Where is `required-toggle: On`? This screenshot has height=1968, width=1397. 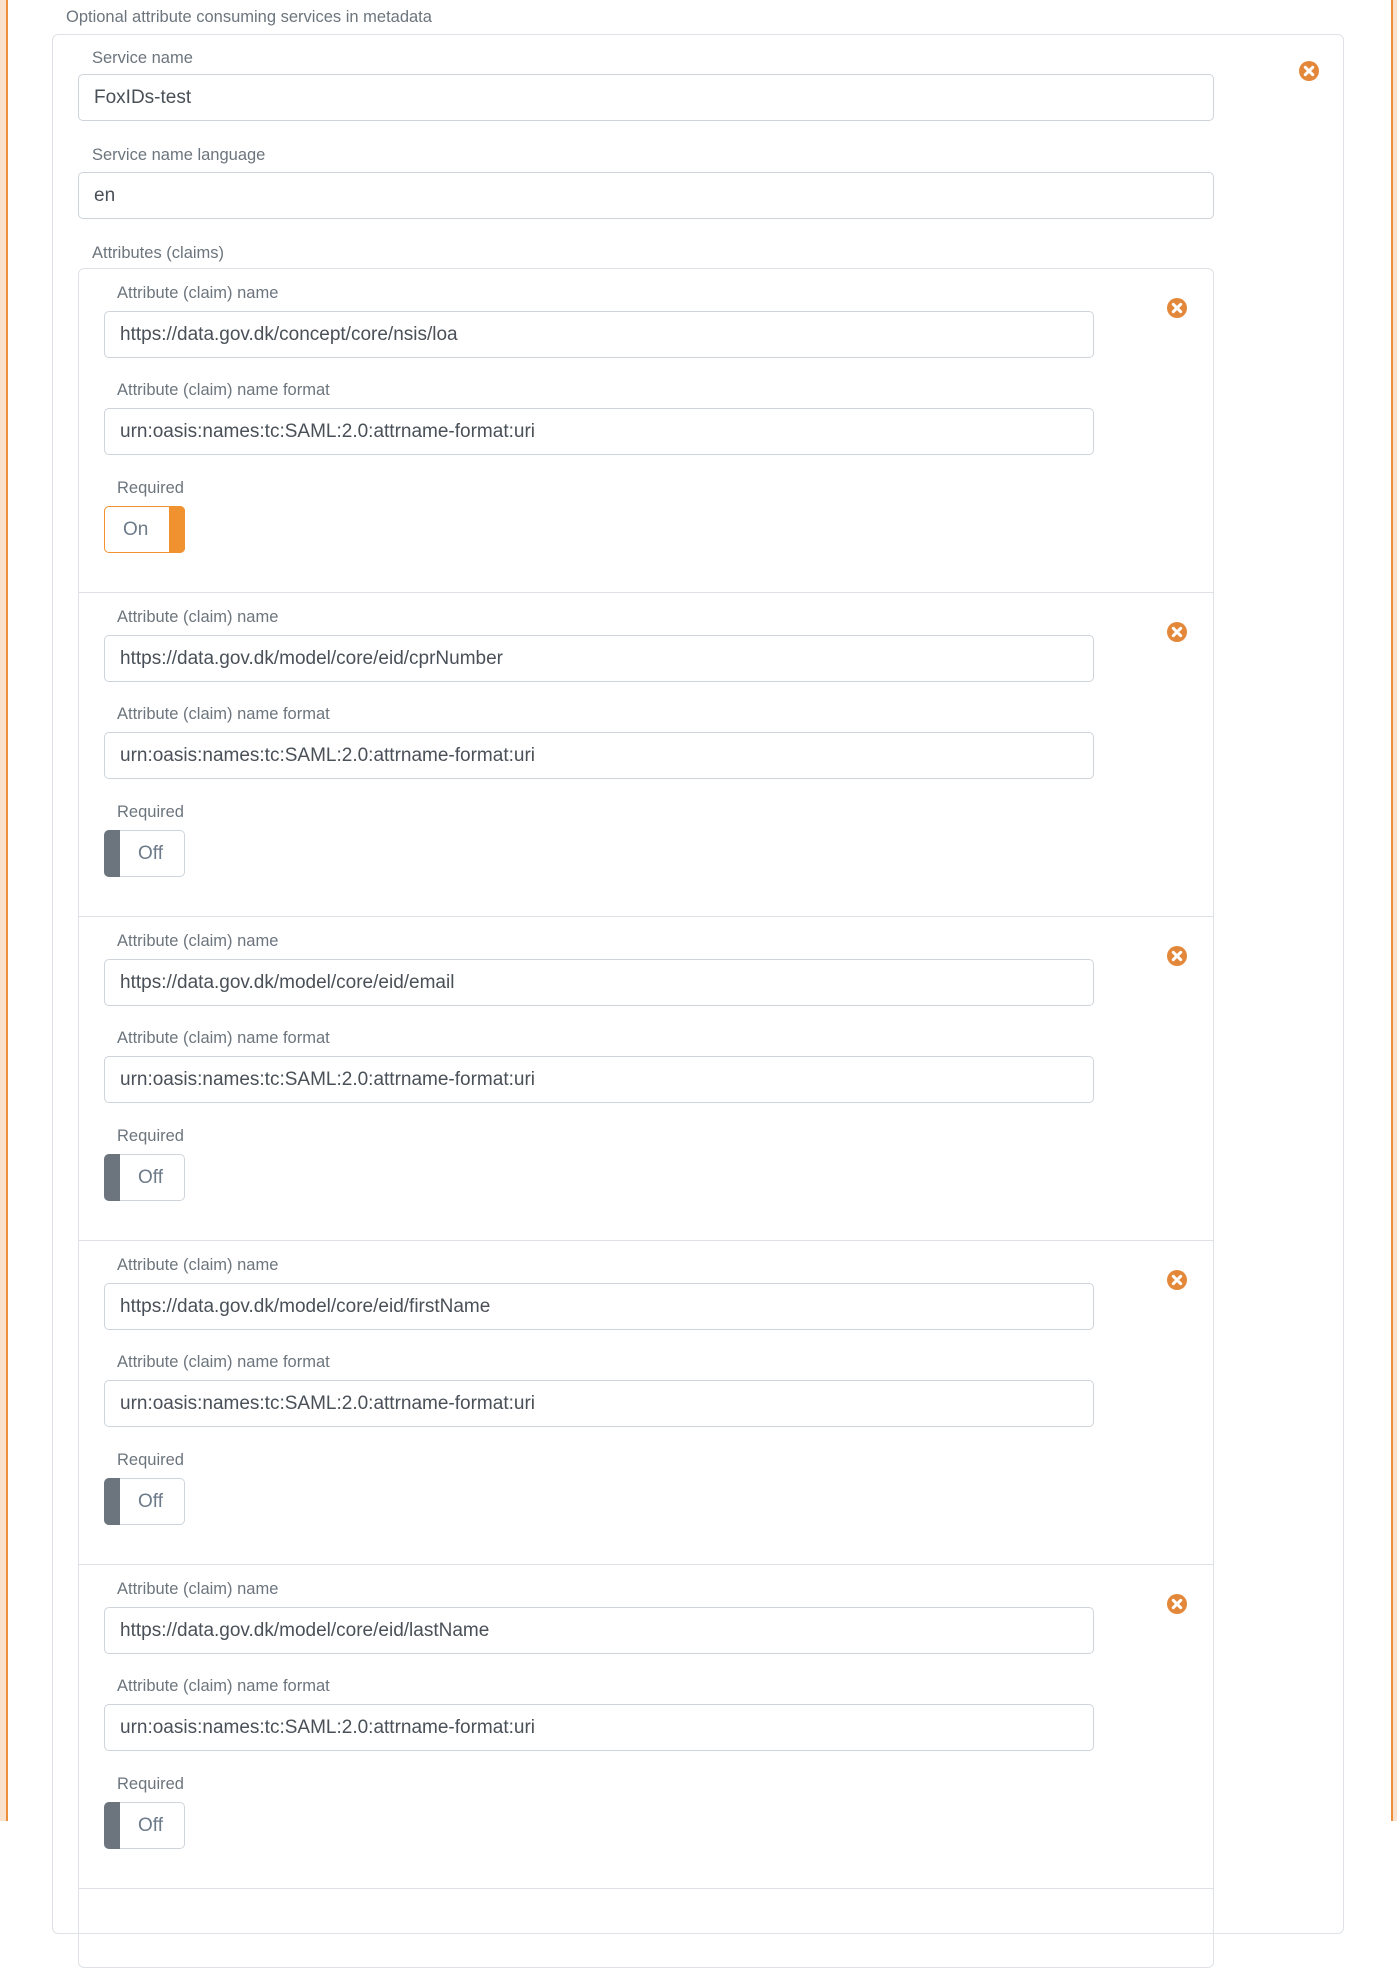 required-toggle: On is located at coordinates (144, 529).